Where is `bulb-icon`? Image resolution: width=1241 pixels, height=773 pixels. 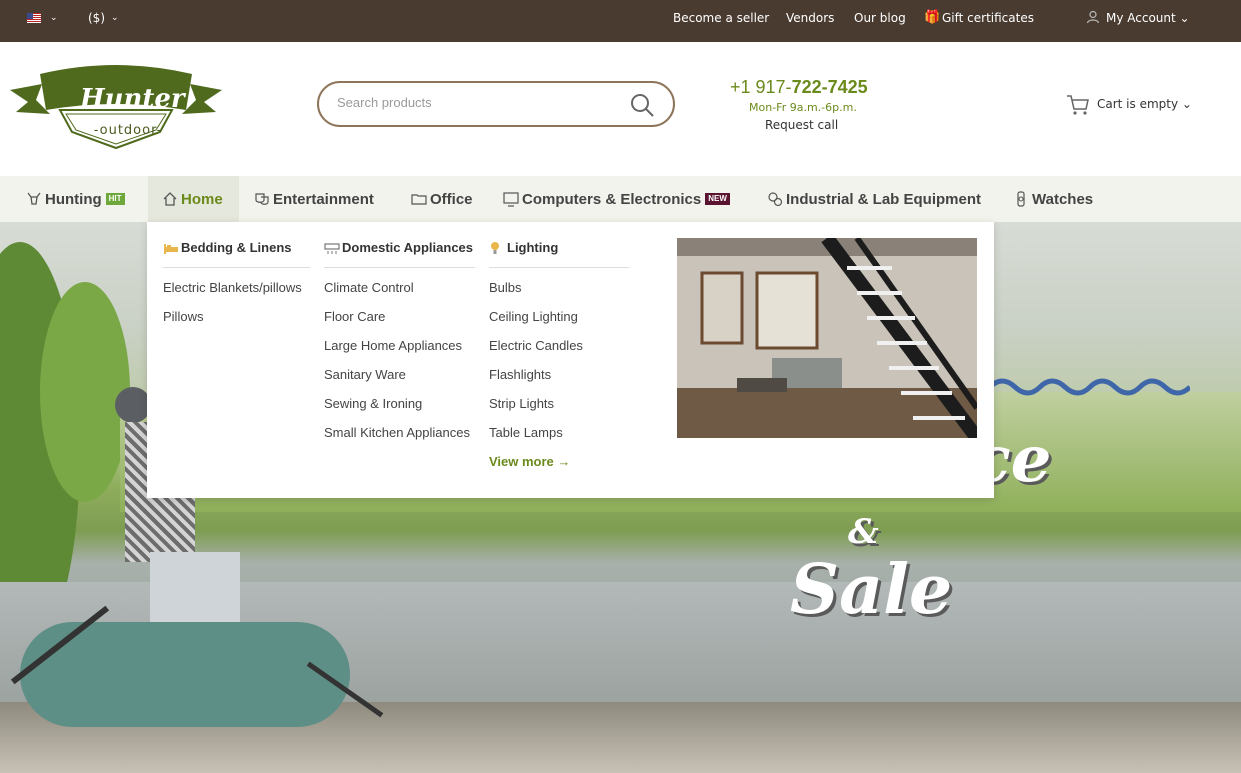 bulb-icon is located at coordinates (495, 247).